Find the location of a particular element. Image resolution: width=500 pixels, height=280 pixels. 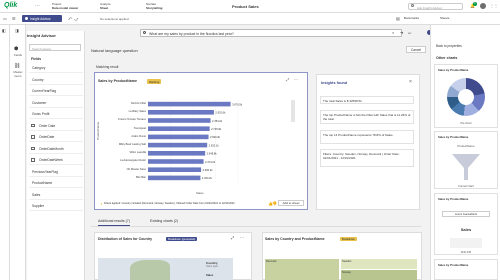

map-legend-sales: Sales is located at coordinates (210, 275).